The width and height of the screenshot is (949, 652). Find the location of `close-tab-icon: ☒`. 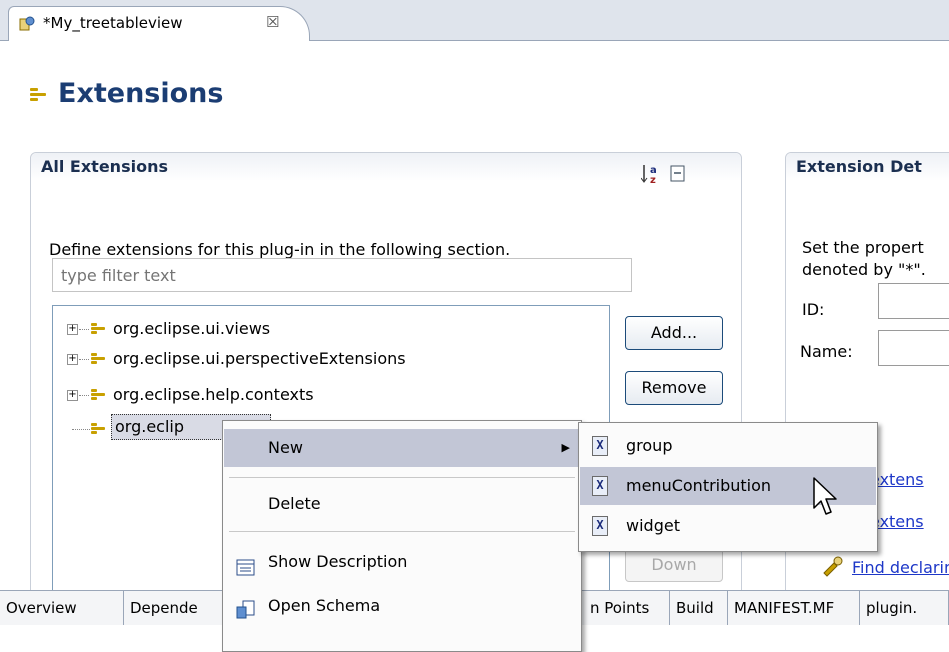

close-tab-icon: ☒ is located at coordinates (272, 22).